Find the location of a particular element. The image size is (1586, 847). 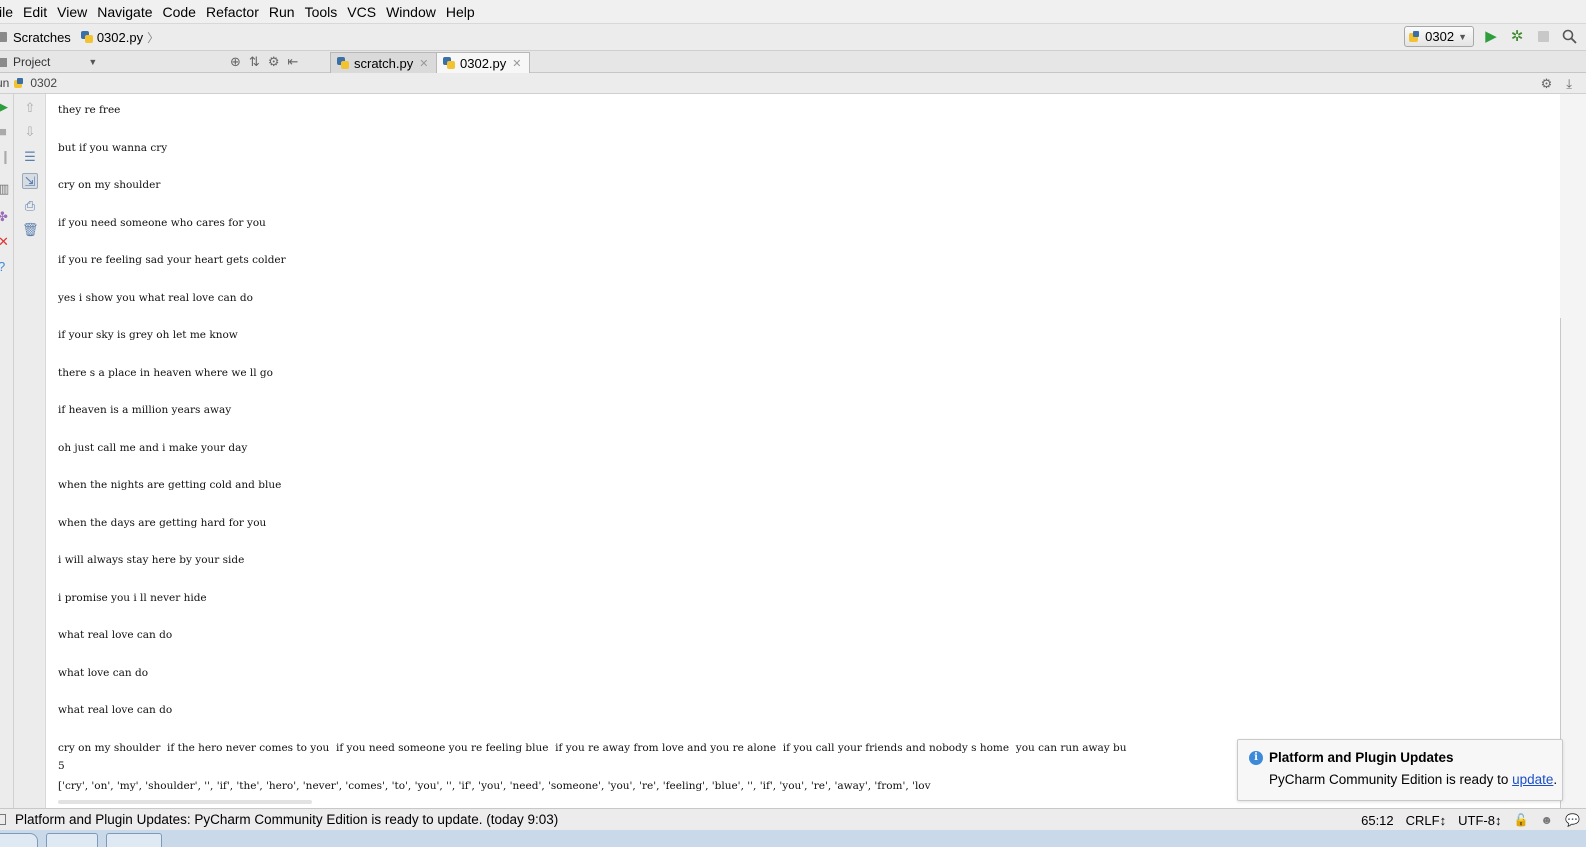

menu-refactor: Refactor is located at coordinates (232, 12).